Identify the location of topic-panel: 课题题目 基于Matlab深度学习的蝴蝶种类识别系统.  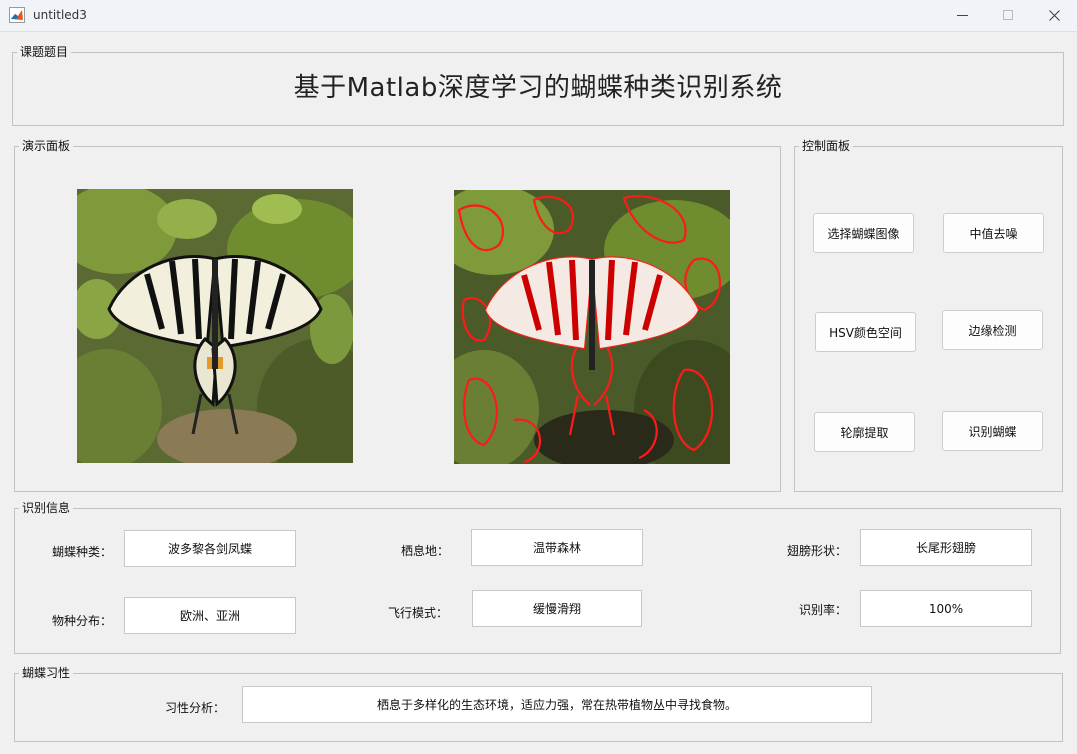
(538, 85).